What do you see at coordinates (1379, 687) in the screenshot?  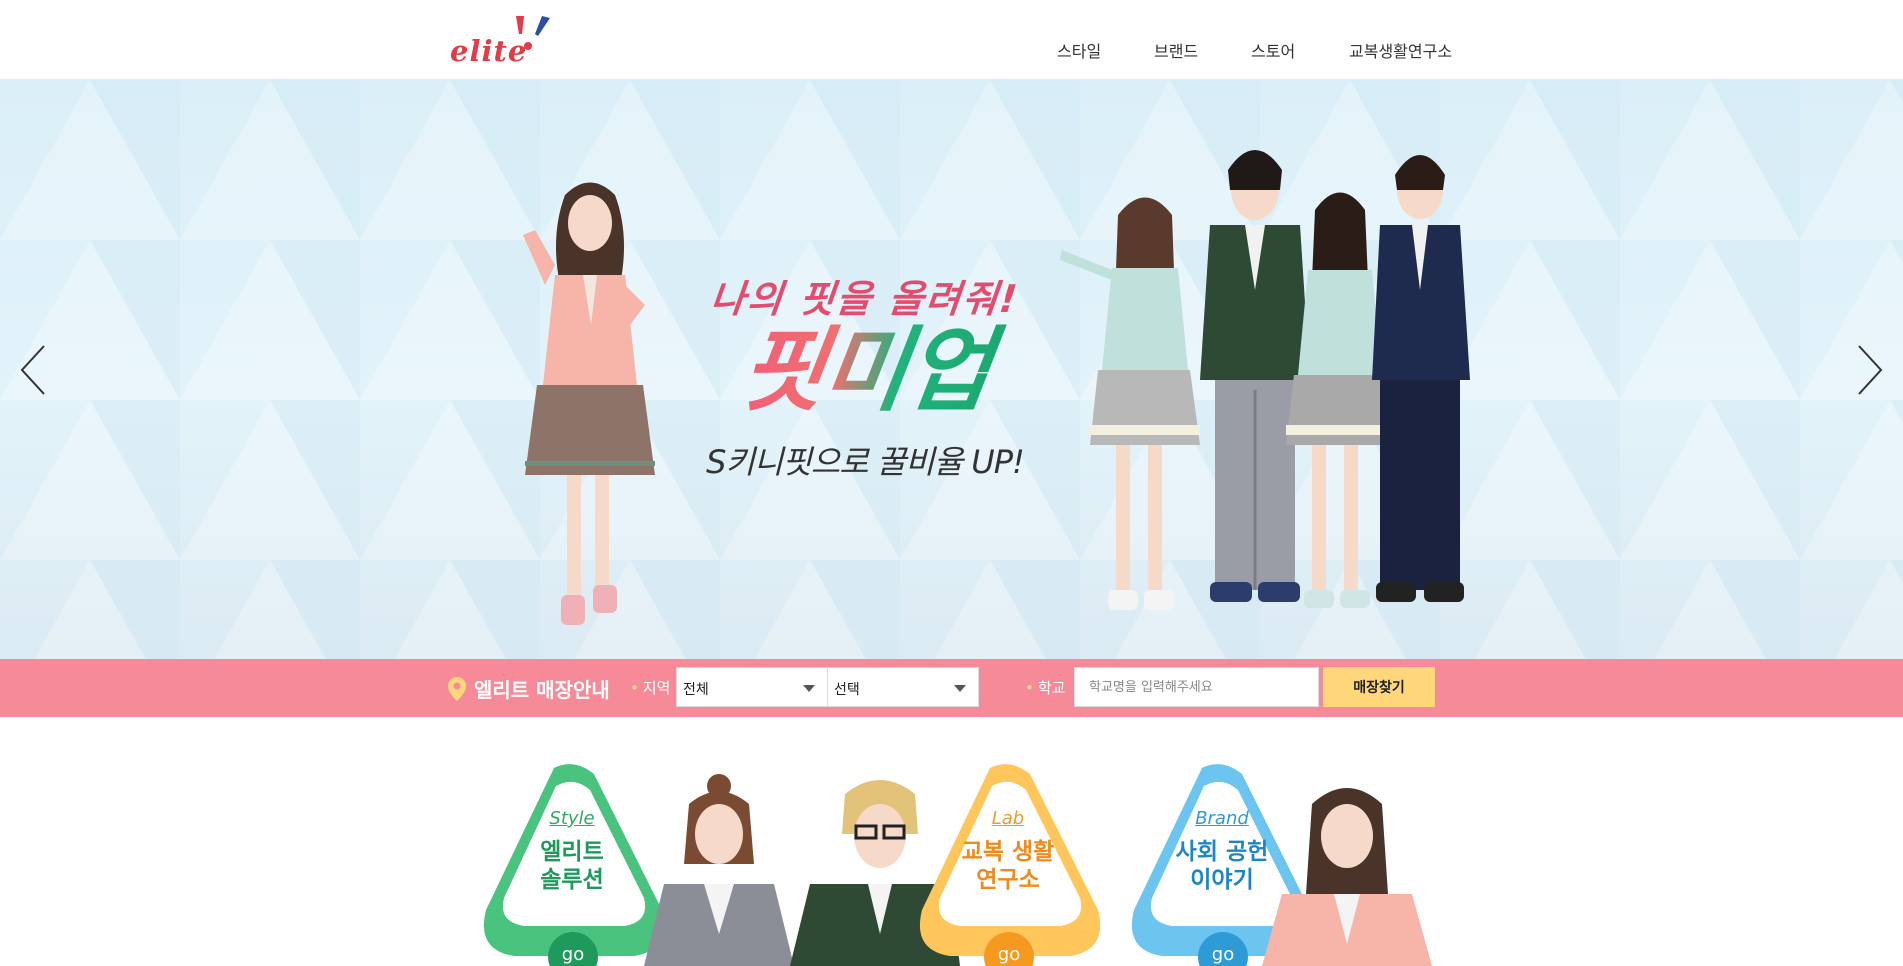 I see `find-store-button: 매장찾기` at bounding box center [1379, 687].